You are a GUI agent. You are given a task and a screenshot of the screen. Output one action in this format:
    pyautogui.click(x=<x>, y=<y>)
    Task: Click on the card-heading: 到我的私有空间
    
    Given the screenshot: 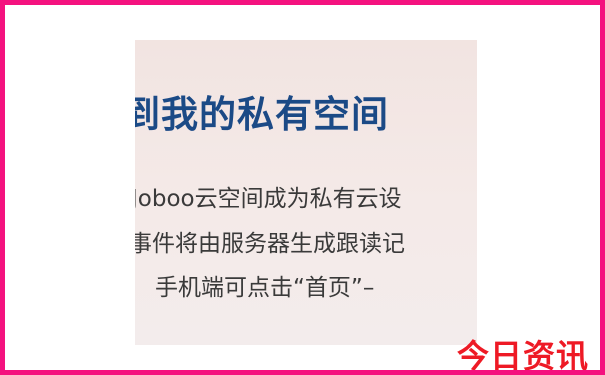 What is the action you would take?
    pyautogui.click(x=262, y=114)
    